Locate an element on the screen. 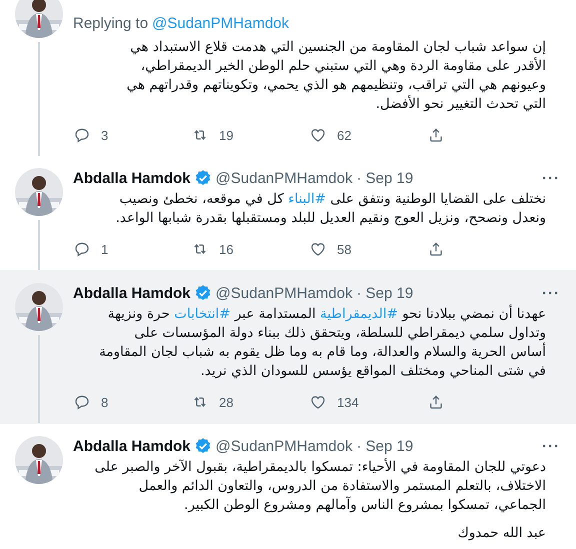 The height and width of the screenshot is (549, 576). tweet-text: نختلف على القضايا الوطنية ونتفق على #البناء كل في موقعه، نخطئ ونصيب ونعدل ونصحح، ونزيل العوج ونقيم العديل للبلد ومستقبلها بقدرة شبابها الواعد. is located at coordinates (330, 209).